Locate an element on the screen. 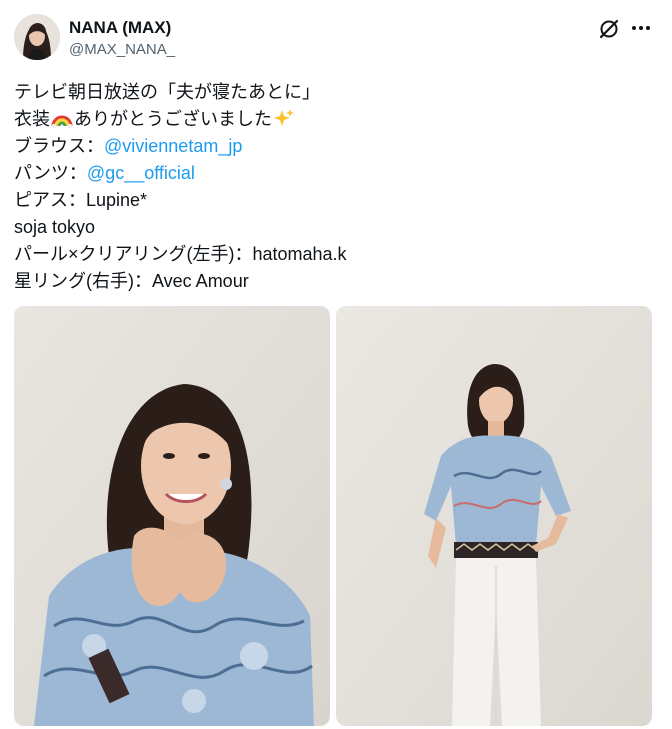 The image size is (672, 729). mention-gc-official: @gc__official is located at coordinates (141, 173).